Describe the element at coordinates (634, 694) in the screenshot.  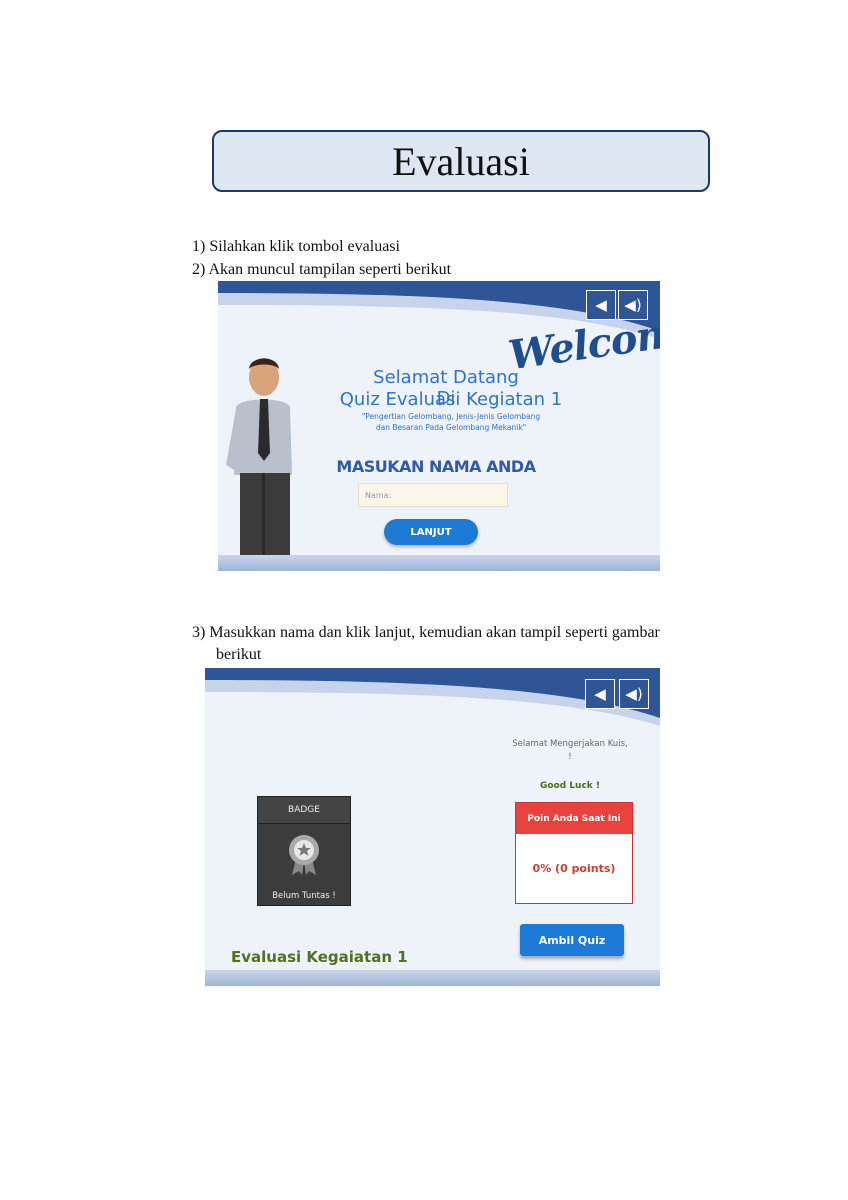
I see `volume-icon: ◀)` at that location.